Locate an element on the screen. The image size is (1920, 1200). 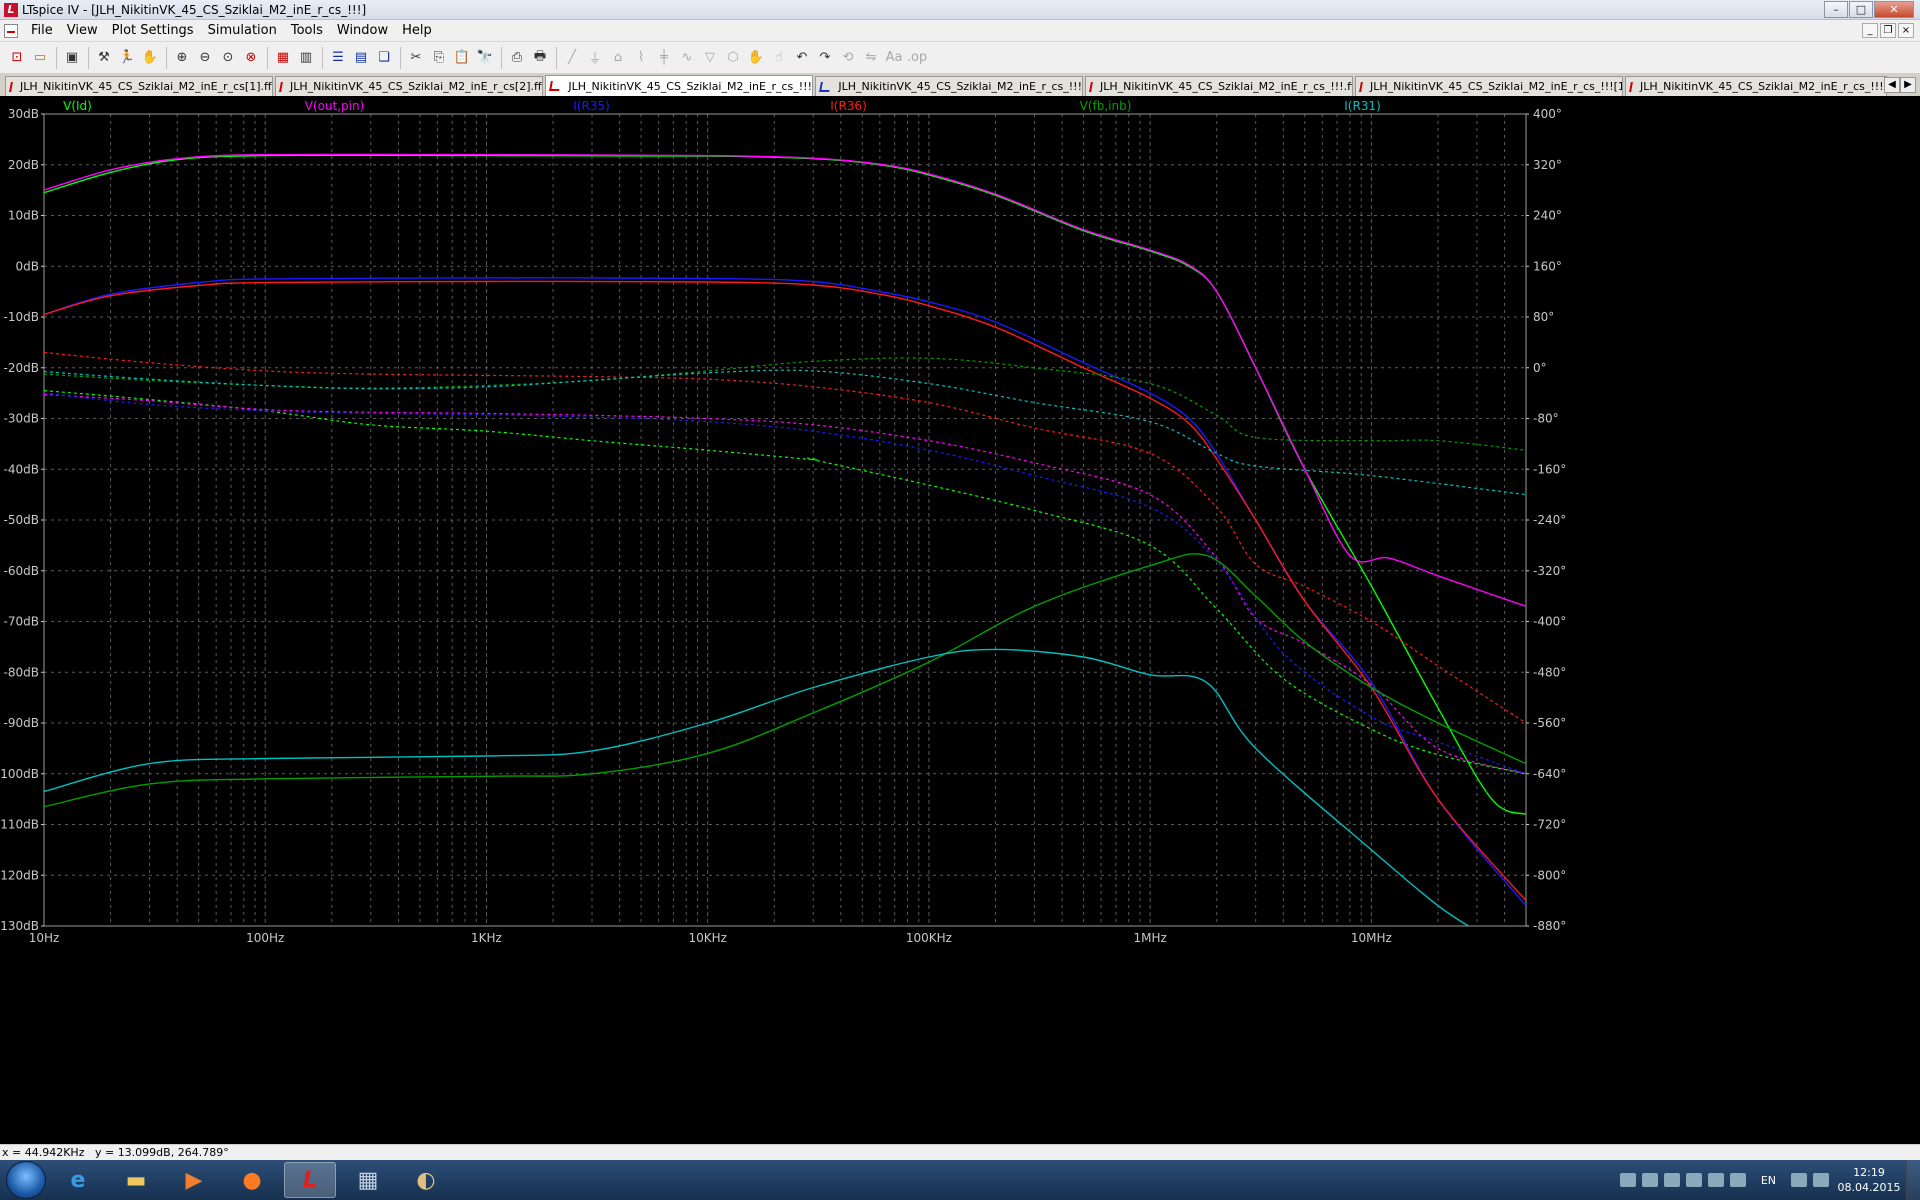
find-icon: 🔭 is located at coordinates (485, 58).